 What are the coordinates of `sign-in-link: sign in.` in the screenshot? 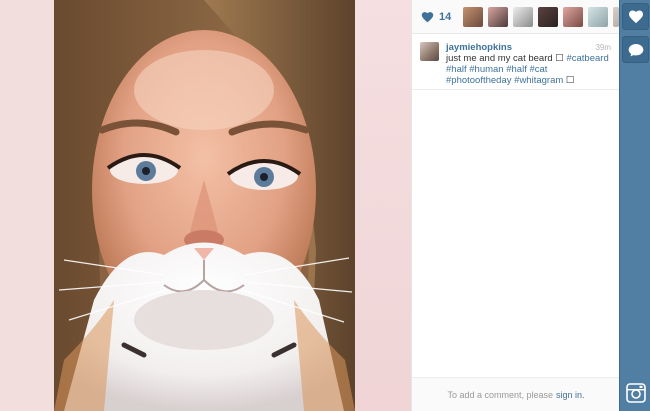 It's located at (570, 395).